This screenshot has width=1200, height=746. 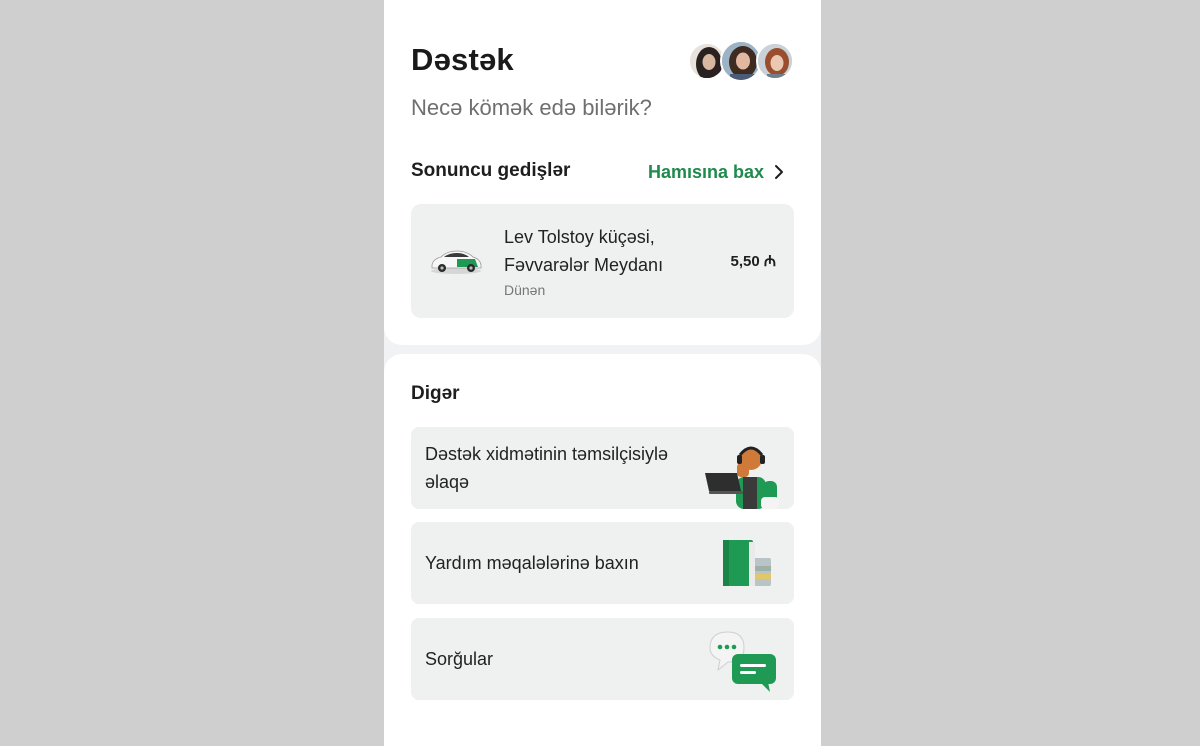 What do you see at coordinates (456, 262) in the screenshot?
I see `car-icon` at bounding box center [456, 262].